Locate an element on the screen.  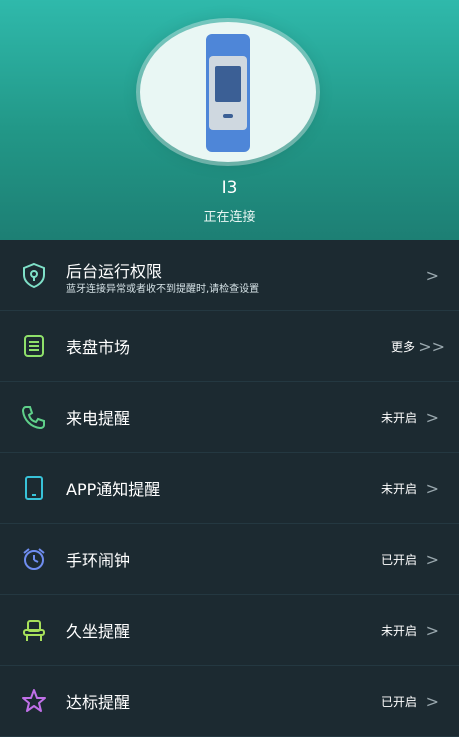
app-notification-row: APP通知提醒 未开启 > is located at coordinates (229, 488).